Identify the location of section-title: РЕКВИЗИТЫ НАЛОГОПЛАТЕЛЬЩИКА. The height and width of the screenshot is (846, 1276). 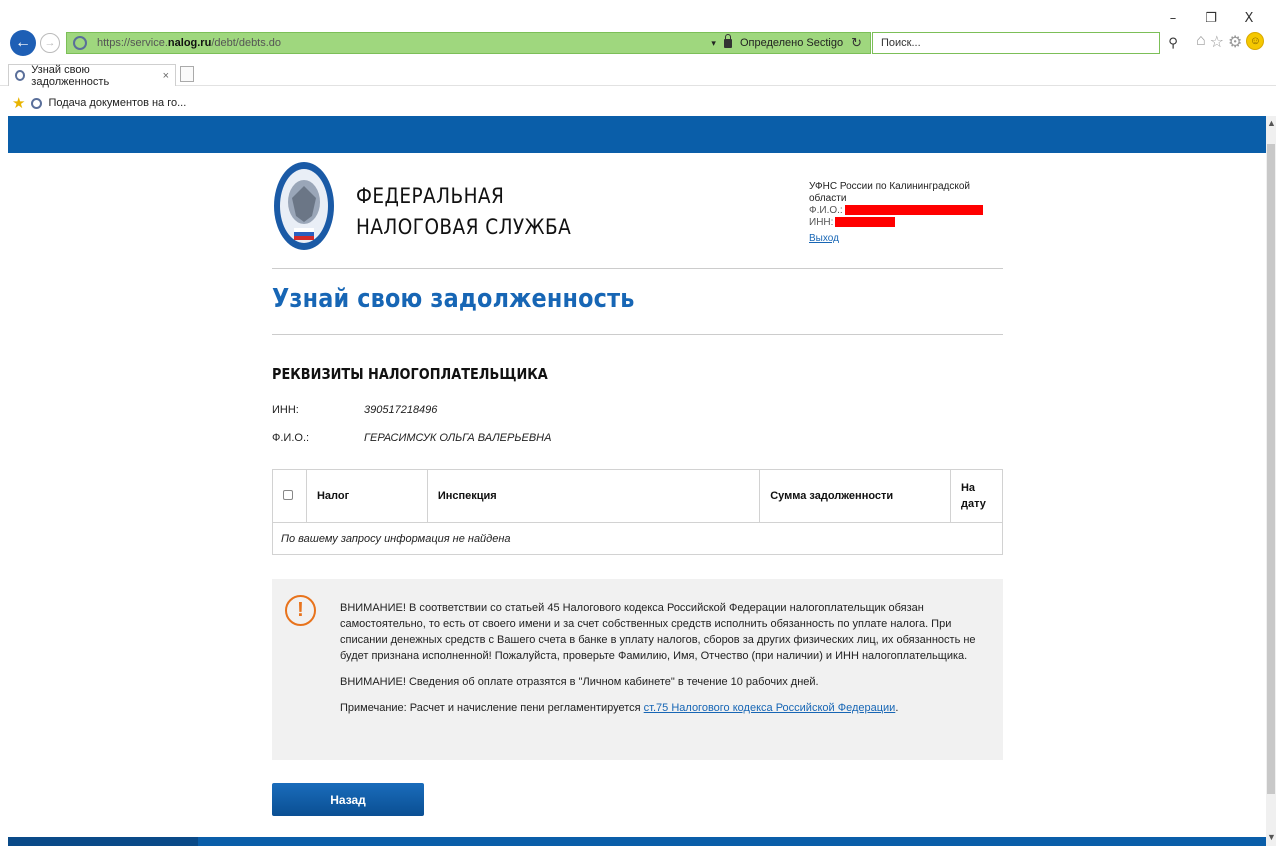
(410, 374).